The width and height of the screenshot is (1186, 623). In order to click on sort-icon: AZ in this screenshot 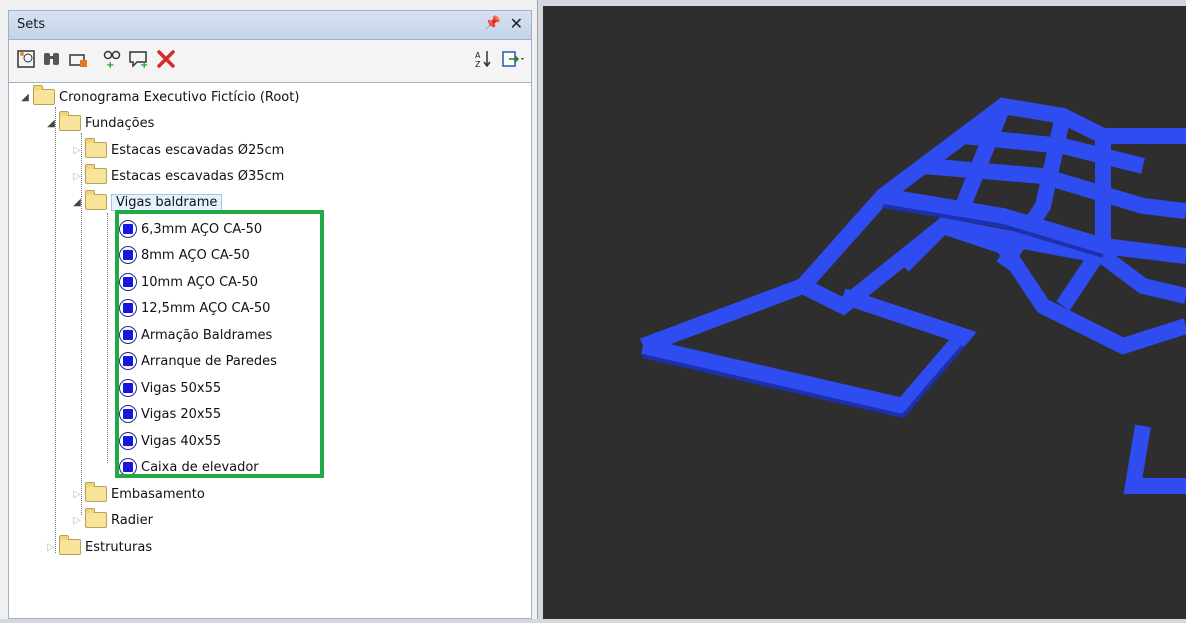, I will do `click(484, 59)`.